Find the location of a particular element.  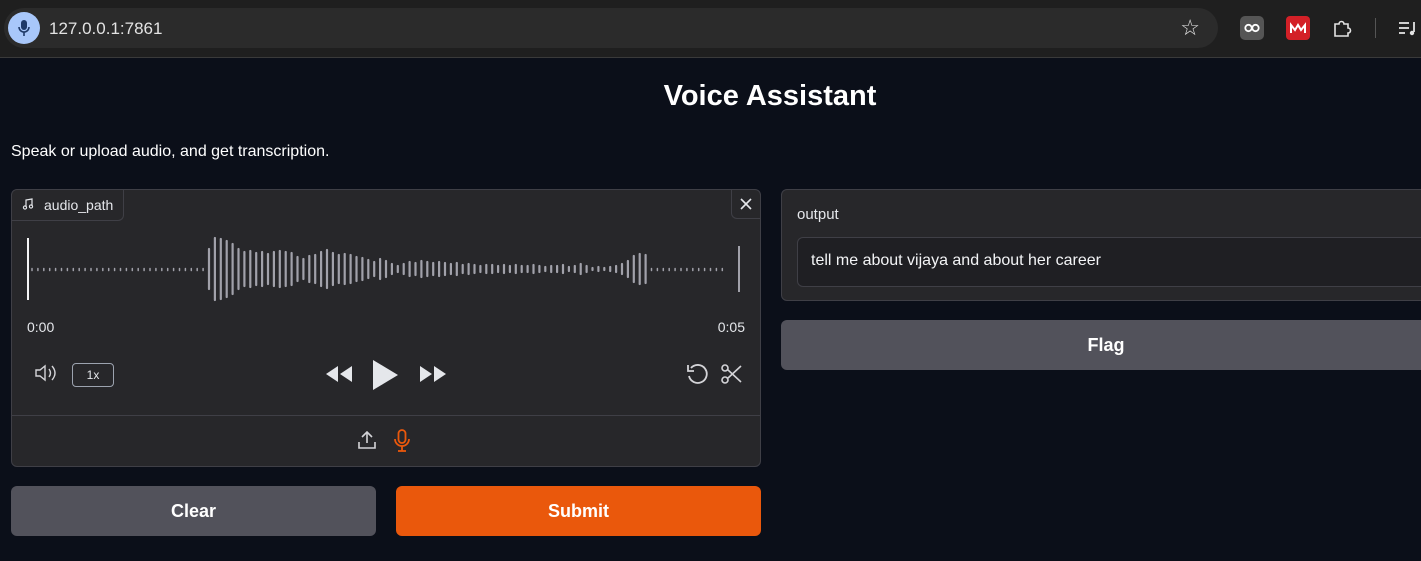

microphone-icon is located at coordinates (402, 443).